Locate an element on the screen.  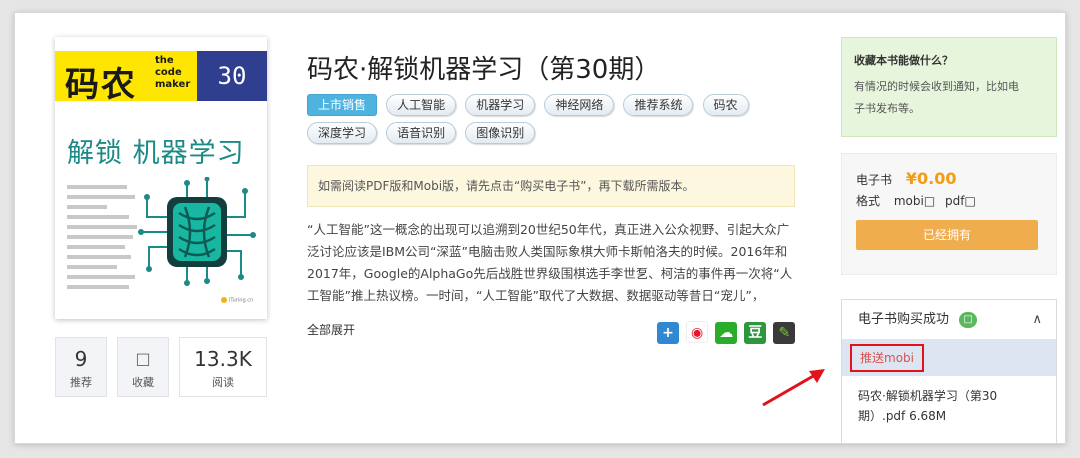
sale-status-tag: 上市销售 is located at coordinates (342, 105).